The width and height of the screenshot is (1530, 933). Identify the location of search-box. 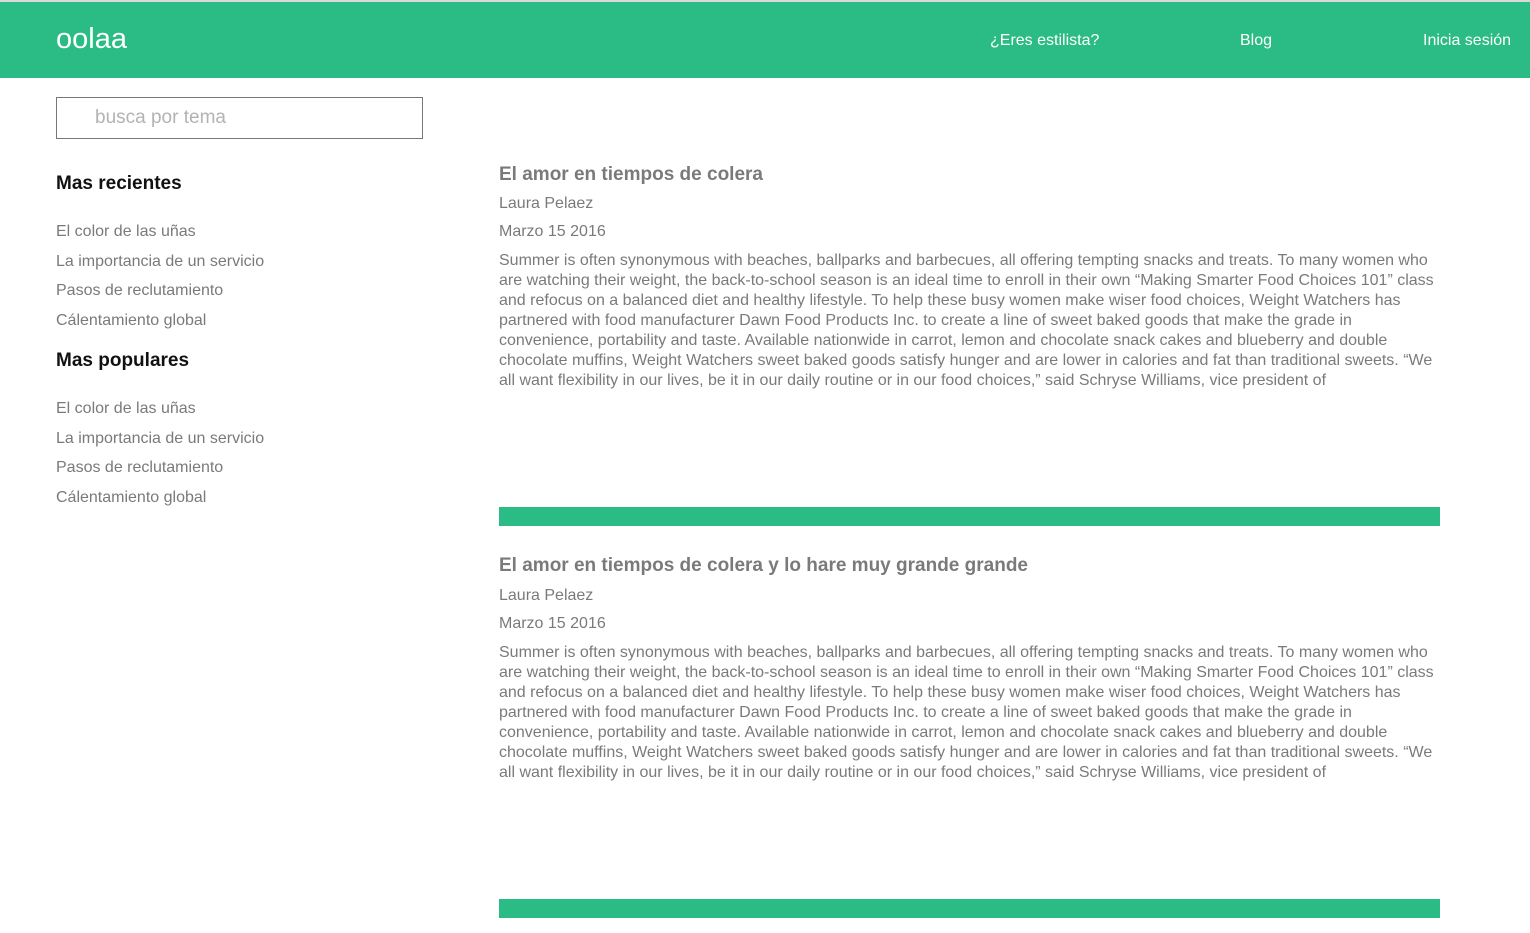
(239, 118).